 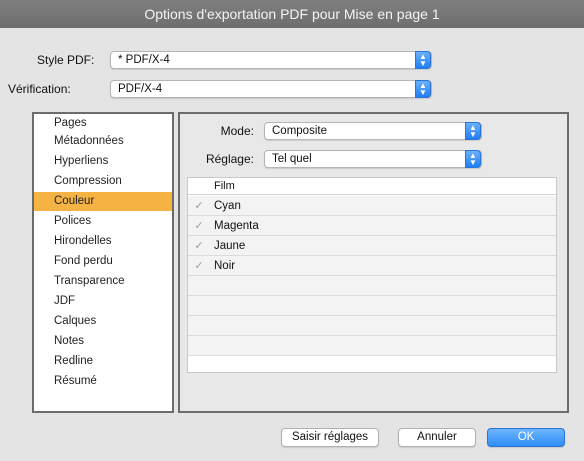 I want to click on sidebar-item-fond-perdu: Fond perdu, so click(x=103, y=261).